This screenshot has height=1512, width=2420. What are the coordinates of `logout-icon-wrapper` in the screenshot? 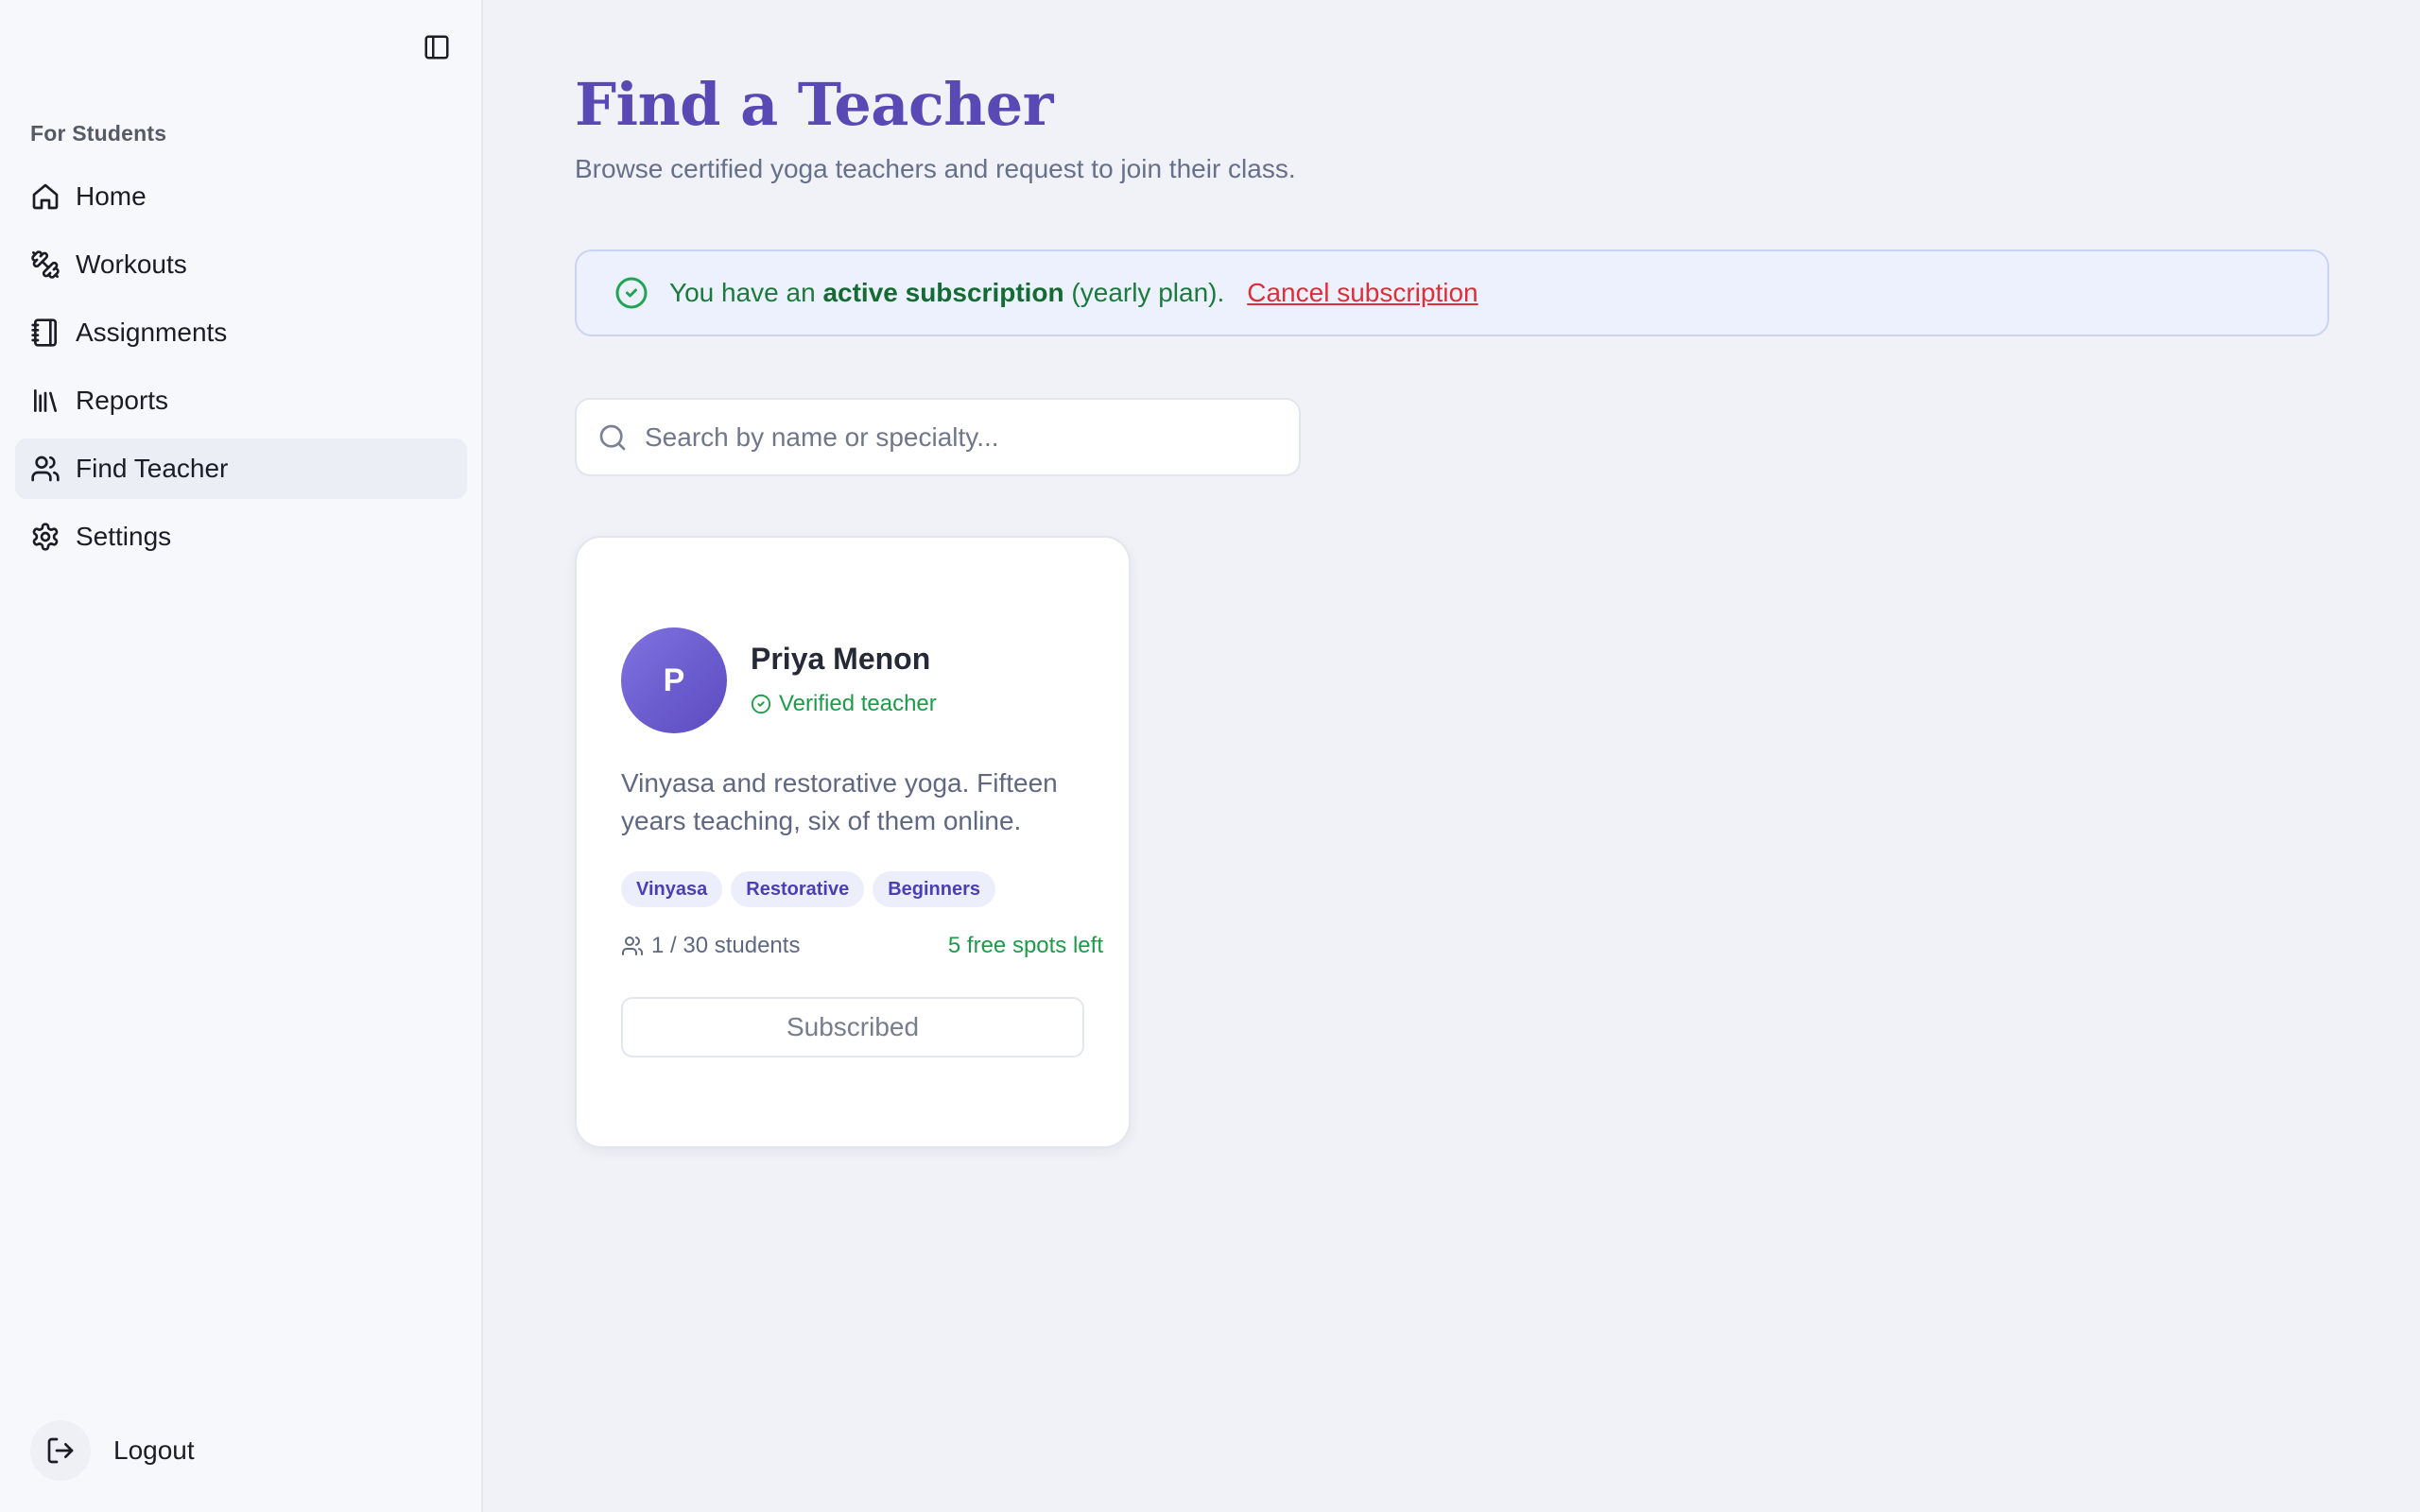 It's located at (60, 1450).